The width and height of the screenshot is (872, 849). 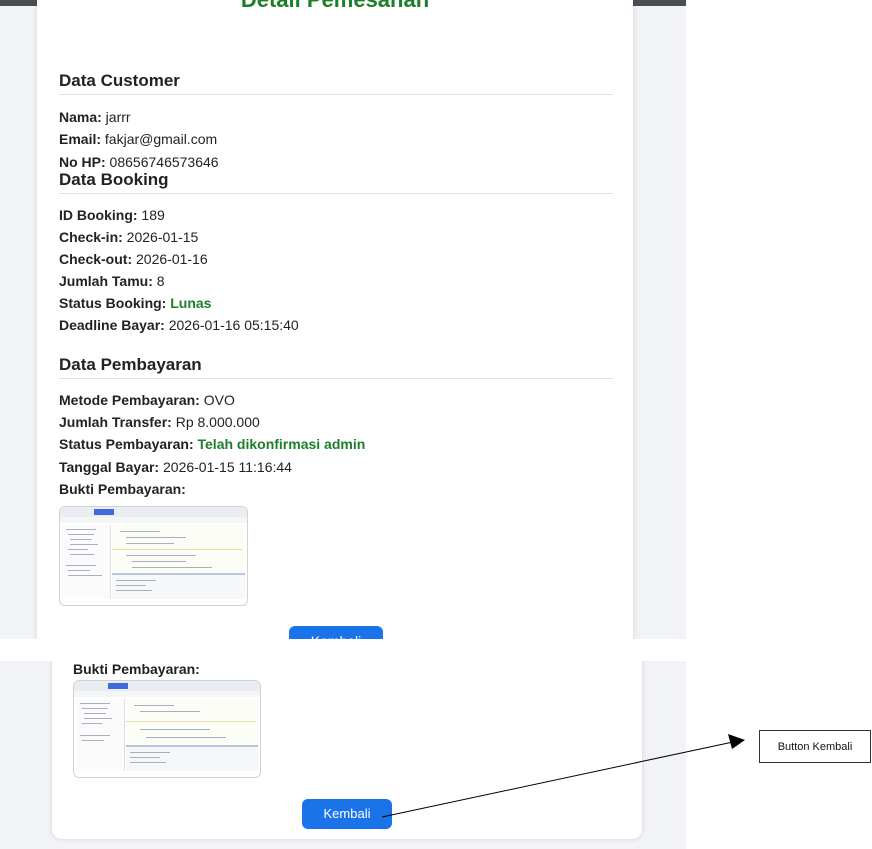 I want to click on annotation-arrow, so click(x=563, y=776).